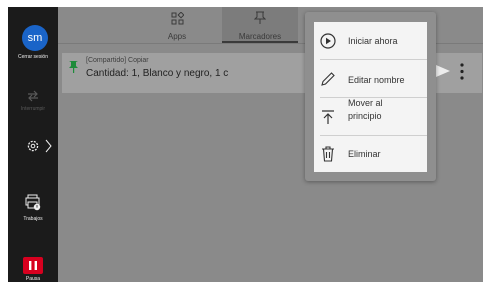 The width and height of the screenshot is (483, 282). Describe the element at coordinates (35, 38) in the screenshot. I see `avatar: sm` at that location.